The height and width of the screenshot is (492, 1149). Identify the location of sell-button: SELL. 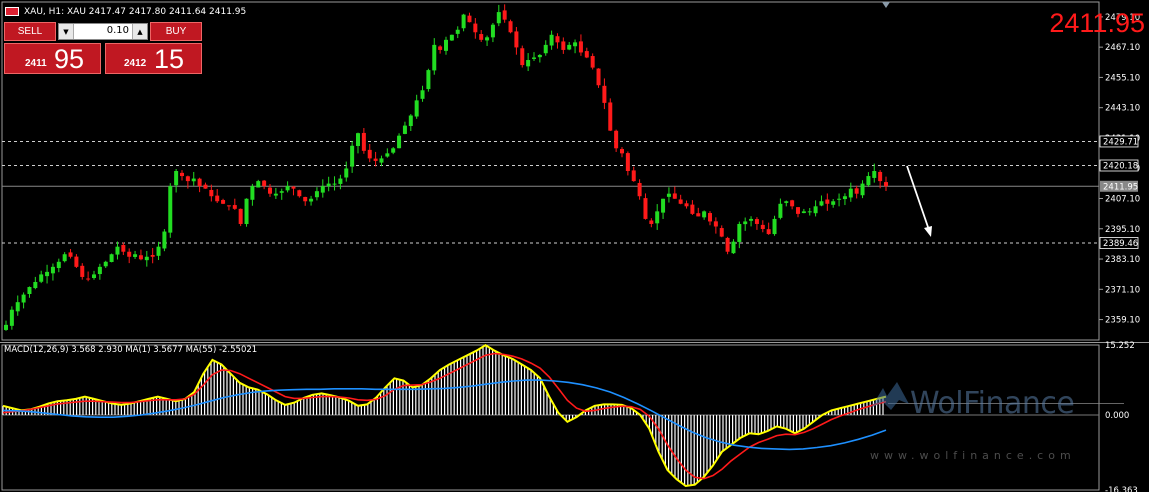
(30, 31).